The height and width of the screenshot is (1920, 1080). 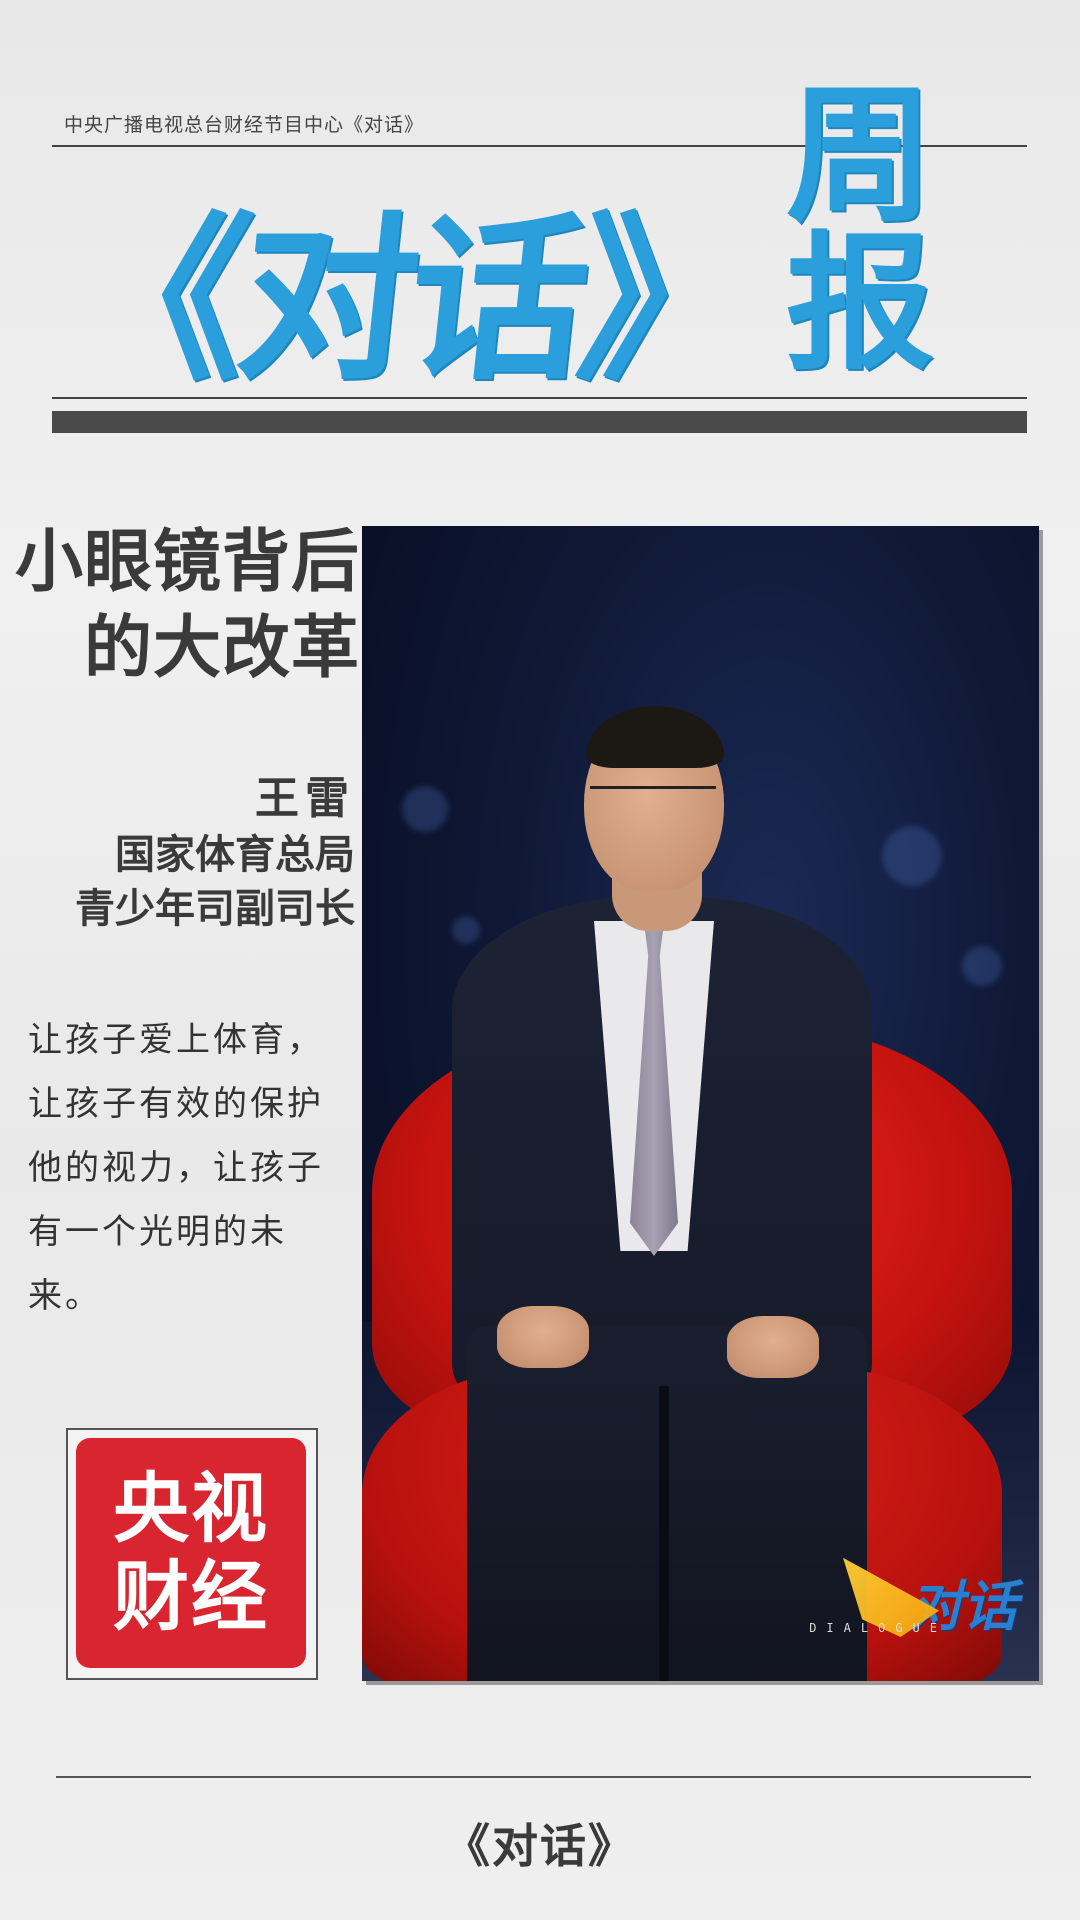 What do you see at coordinates (187, 562) in the screenshot?
I see `headline-line-1: 小眼镜背后` at bounding box center [187, 562].